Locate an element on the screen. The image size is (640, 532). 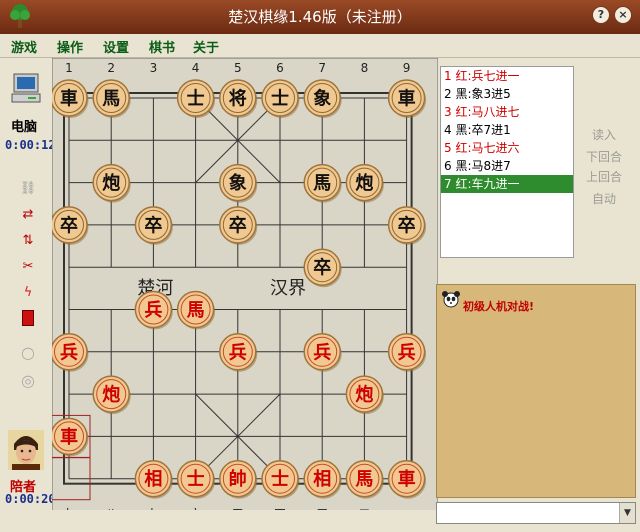
book-icon is located at coordinates (28, 319).